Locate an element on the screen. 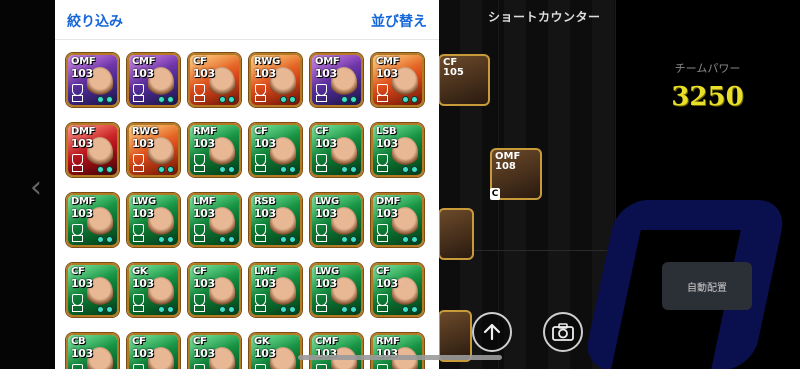 This screenshot has height=369, width=800. formation-title: ショートカウンター is located at coordinates (544, 17).